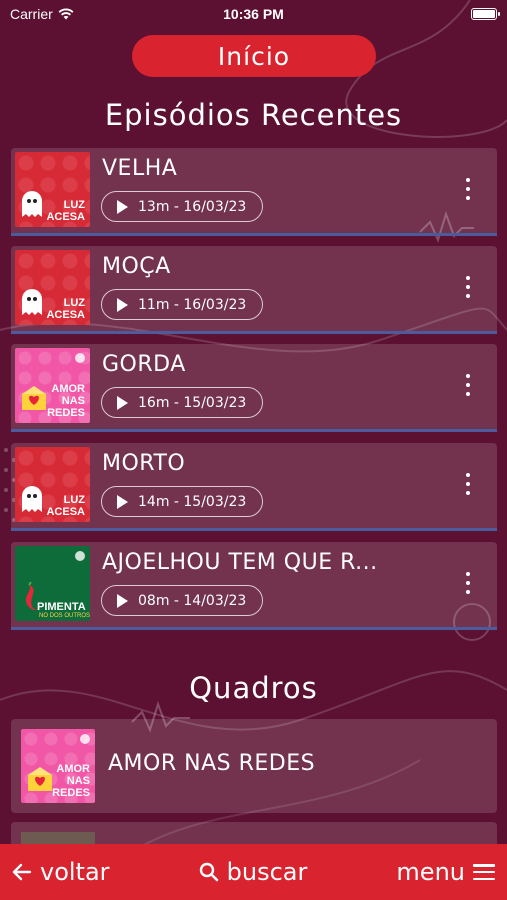  Describe the element at coordinates (144, 463) in the screenshot. I see `episode-title: MORTO` at that location.